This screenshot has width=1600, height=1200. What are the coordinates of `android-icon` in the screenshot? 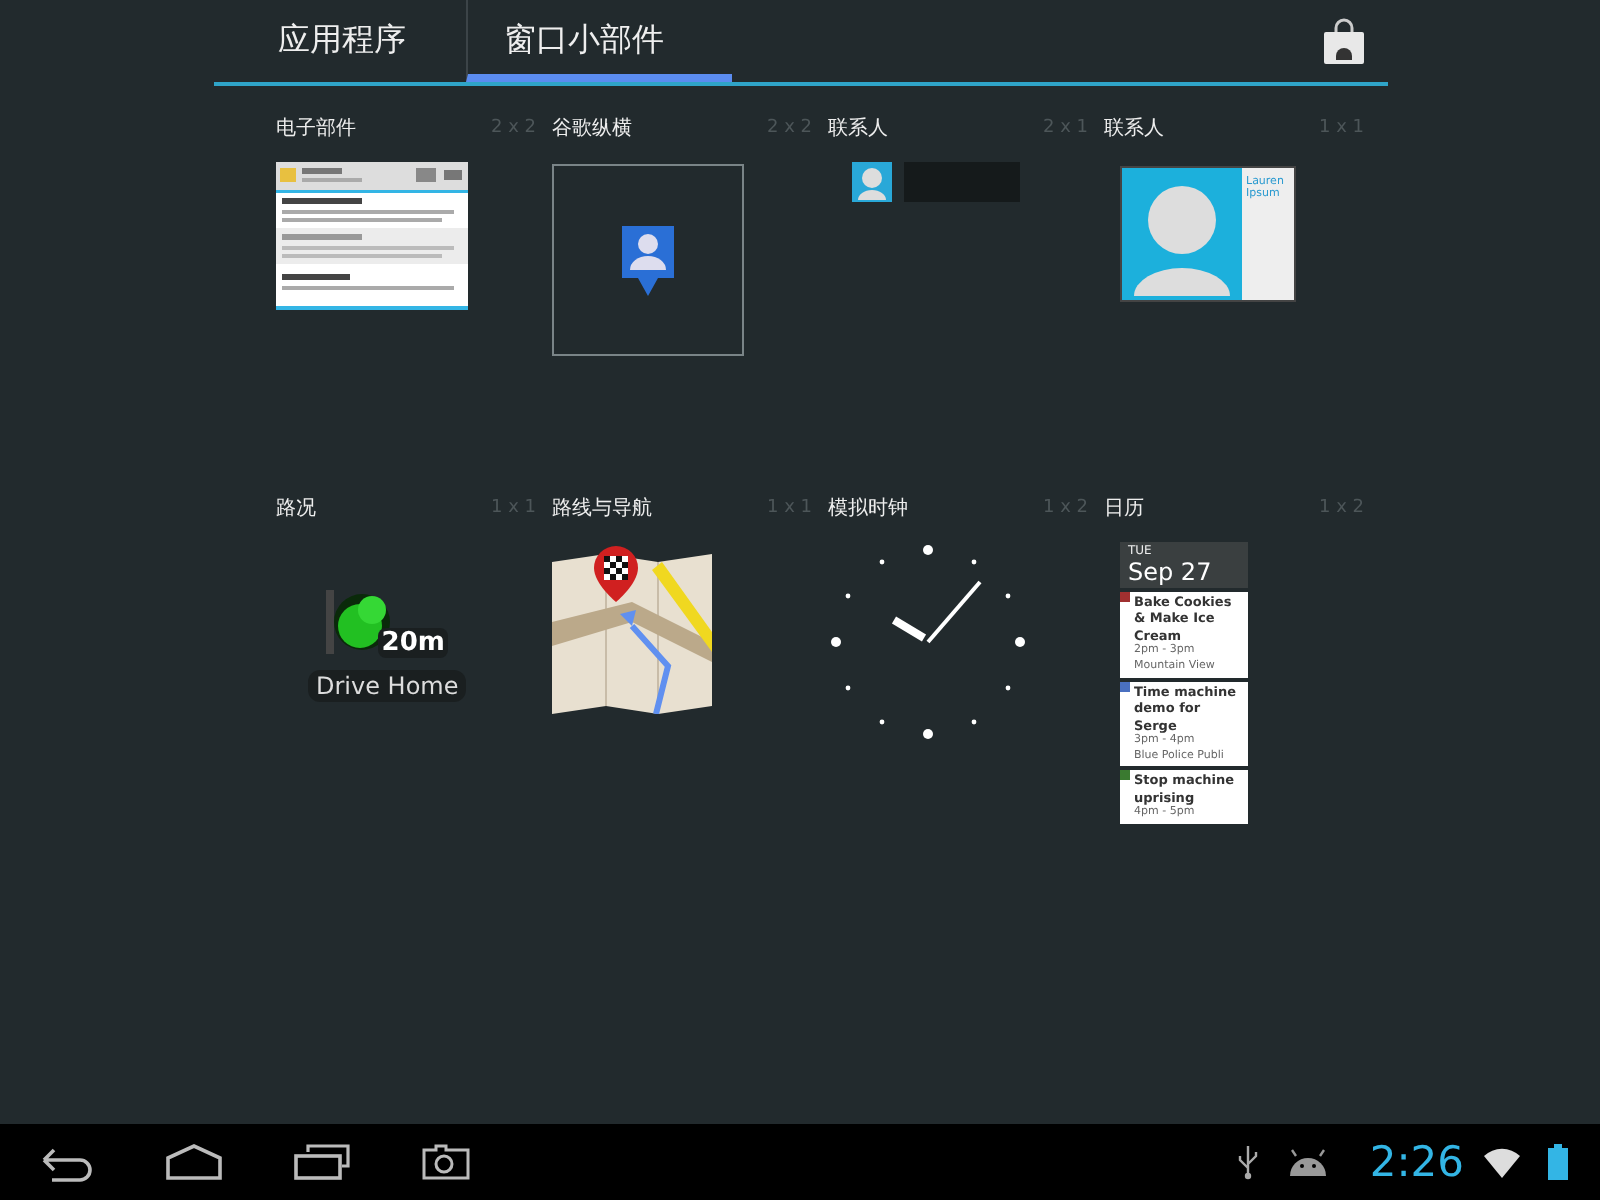 It's located at (1307, 1162).